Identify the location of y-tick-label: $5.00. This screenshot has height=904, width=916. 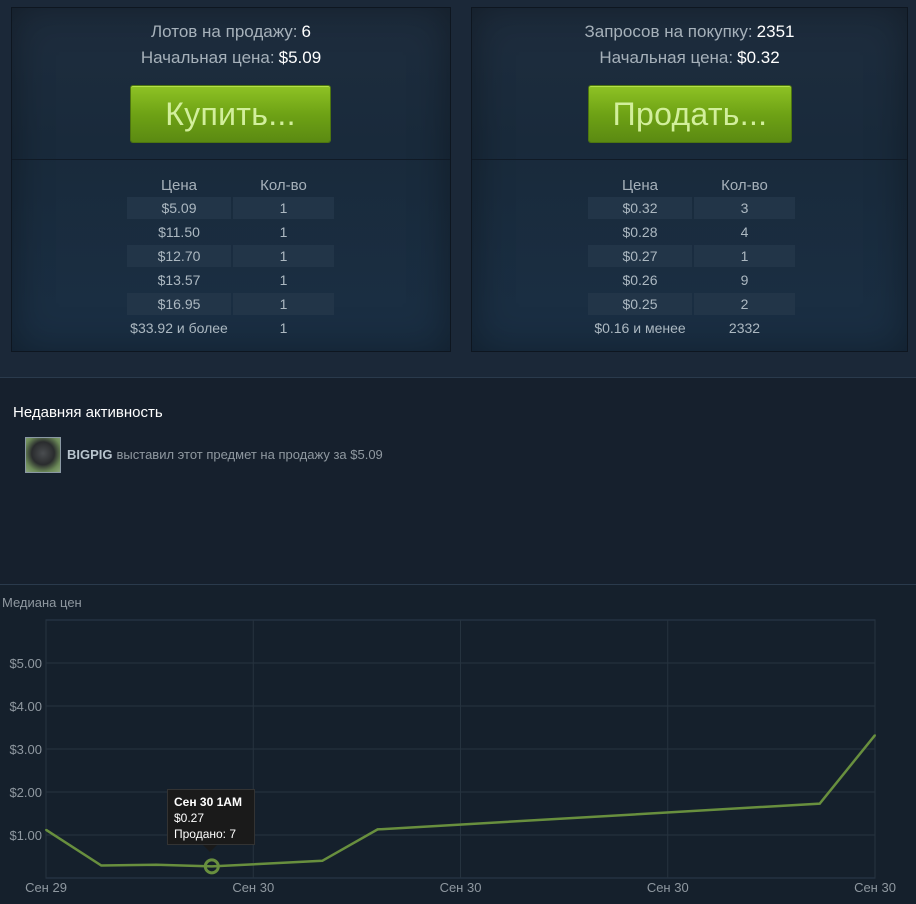
(25, 663).